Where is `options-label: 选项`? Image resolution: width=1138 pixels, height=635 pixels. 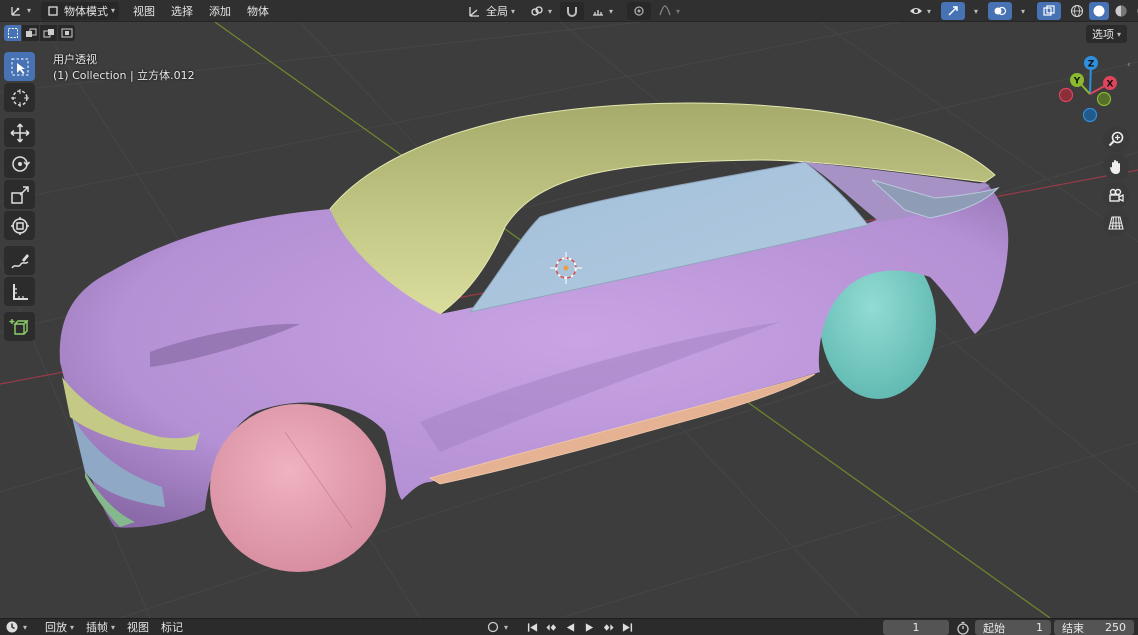 options-label: 选项 is located at coordinates (1103, 34).